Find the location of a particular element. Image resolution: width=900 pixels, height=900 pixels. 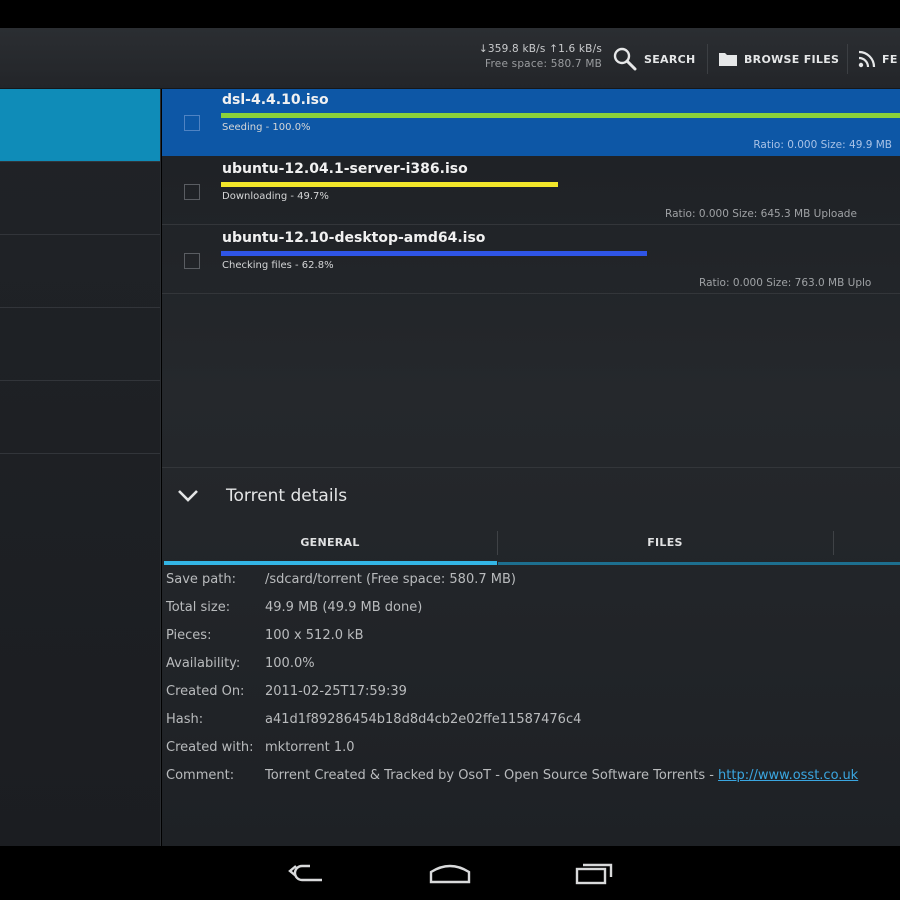

total-size-value: 49.9 MB (49.9 MB done) is located at coordinates (344, 607).